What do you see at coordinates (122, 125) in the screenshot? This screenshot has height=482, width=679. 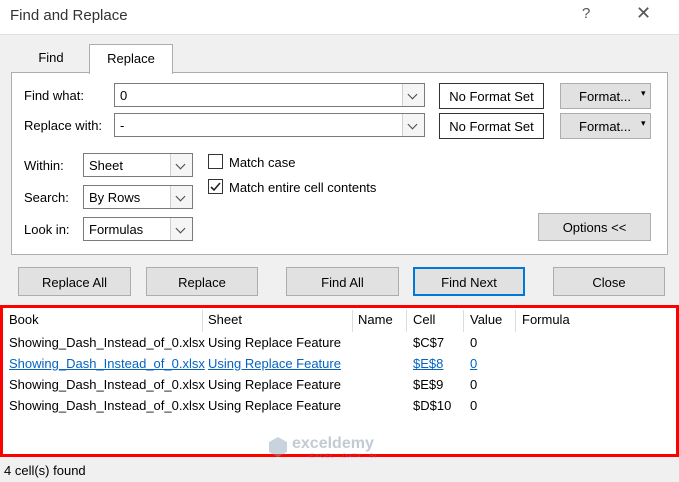 I see `replace-with-value: -` at bounding box center [122, 125].